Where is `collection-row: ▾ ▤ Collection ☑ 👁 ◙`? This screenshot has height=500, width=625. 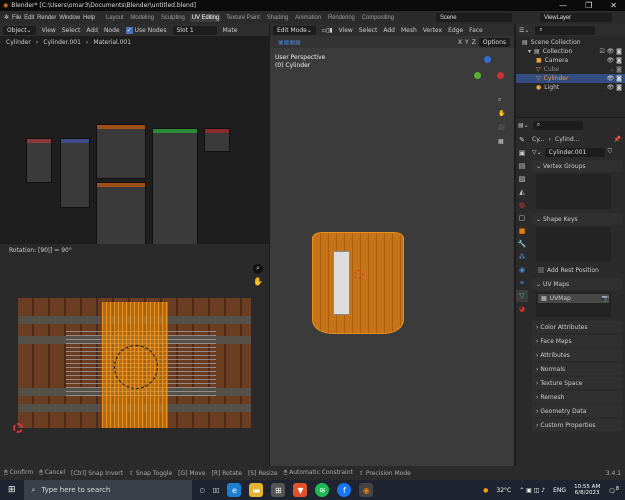
collection-row: ▾ ▤ Collection ☑ 👁 ◙ is located at coordinates (570, 51).